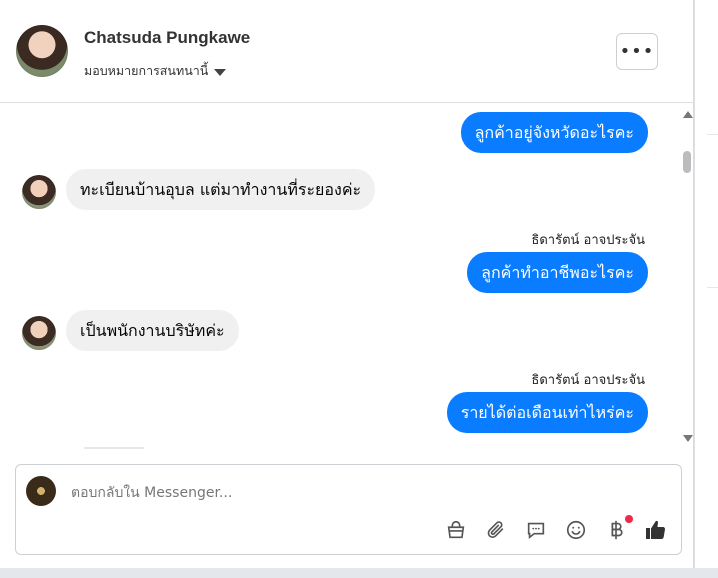 The height and width of the screenshot is (578, 718). I want to click on message-bubble-incoming: ทะเบียนบ้านอุบล แต่มาทำงานที่ระยองค่ะ, so click(221, 189).